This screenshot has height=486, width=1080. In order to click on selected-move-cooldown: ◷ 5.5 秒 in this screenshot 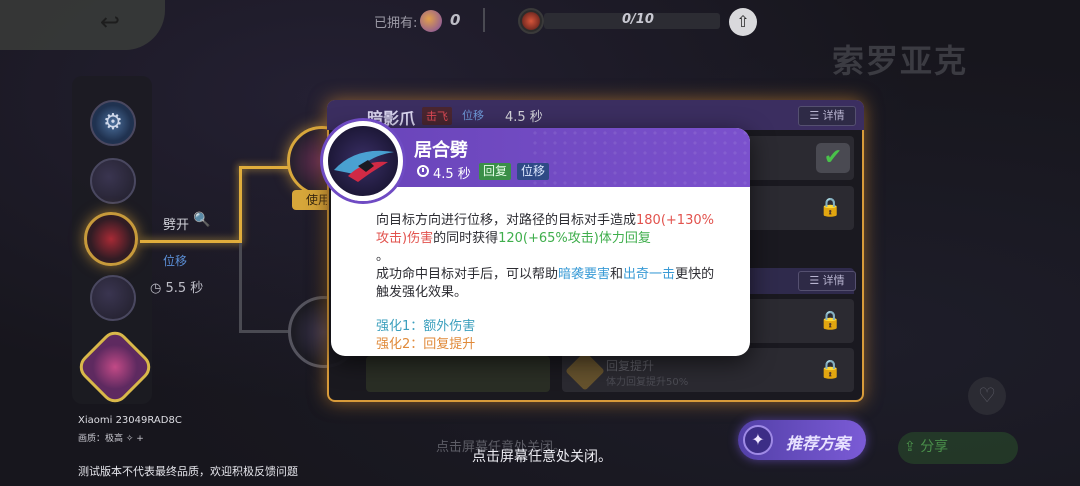, I will do `click(177, 288)`.